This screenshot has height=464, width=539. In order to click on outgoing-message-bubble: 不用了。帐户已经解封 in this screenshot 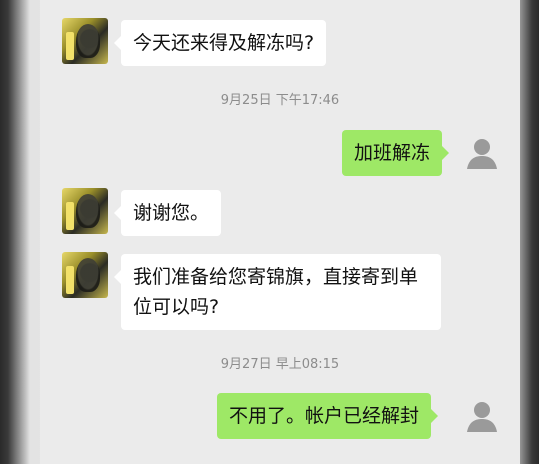, I will do `click(328, 416)`.